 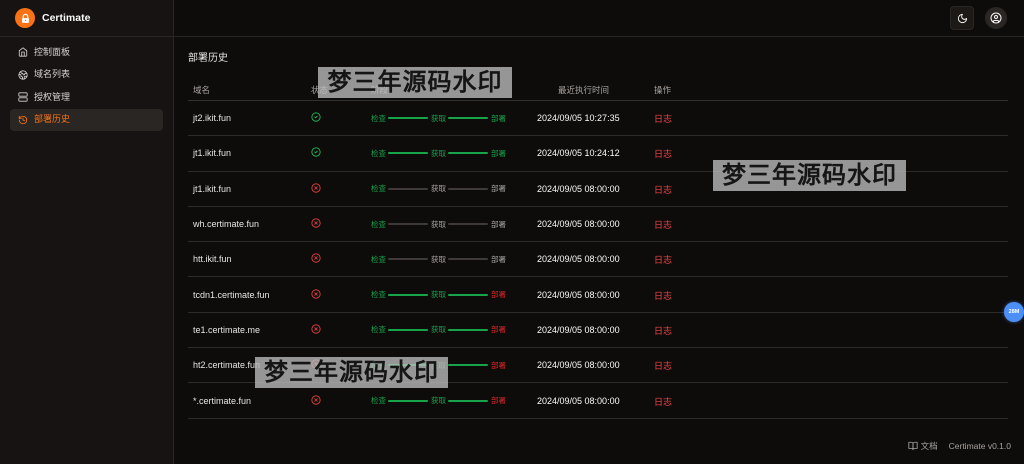 I want to click on user-circle-icon, so click(x=996, y=18).